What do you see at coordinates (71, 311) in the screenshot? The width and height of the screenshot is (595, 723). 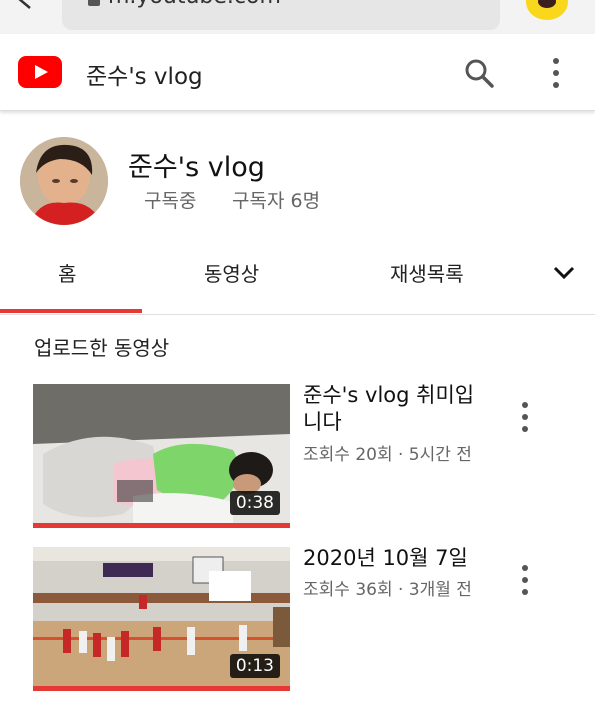 I see `active-tab-indicator` at bounding box center [71, 311].